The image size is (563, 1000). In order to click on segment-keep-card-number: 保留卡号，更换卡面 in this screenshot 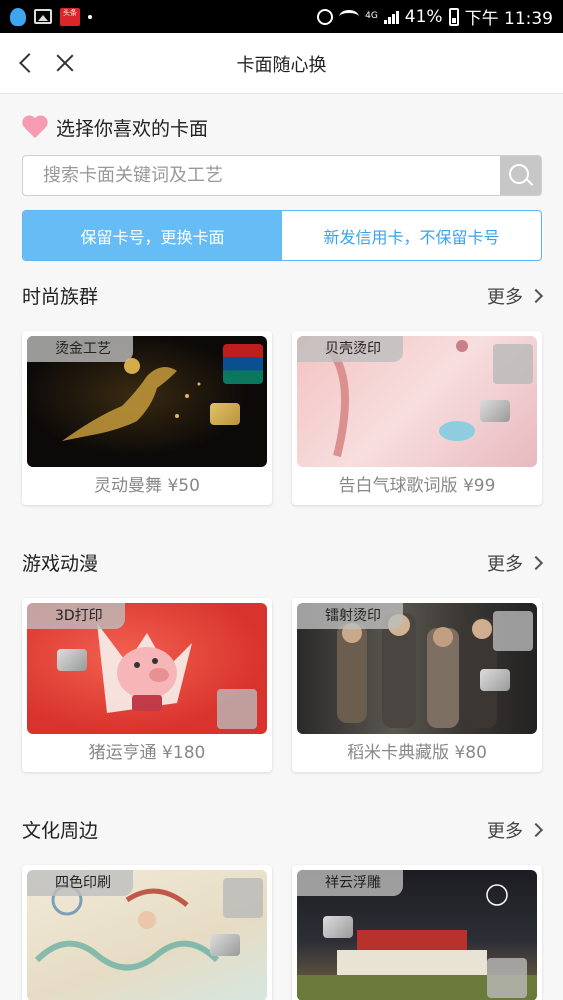, I will do `click(152, 235)`.